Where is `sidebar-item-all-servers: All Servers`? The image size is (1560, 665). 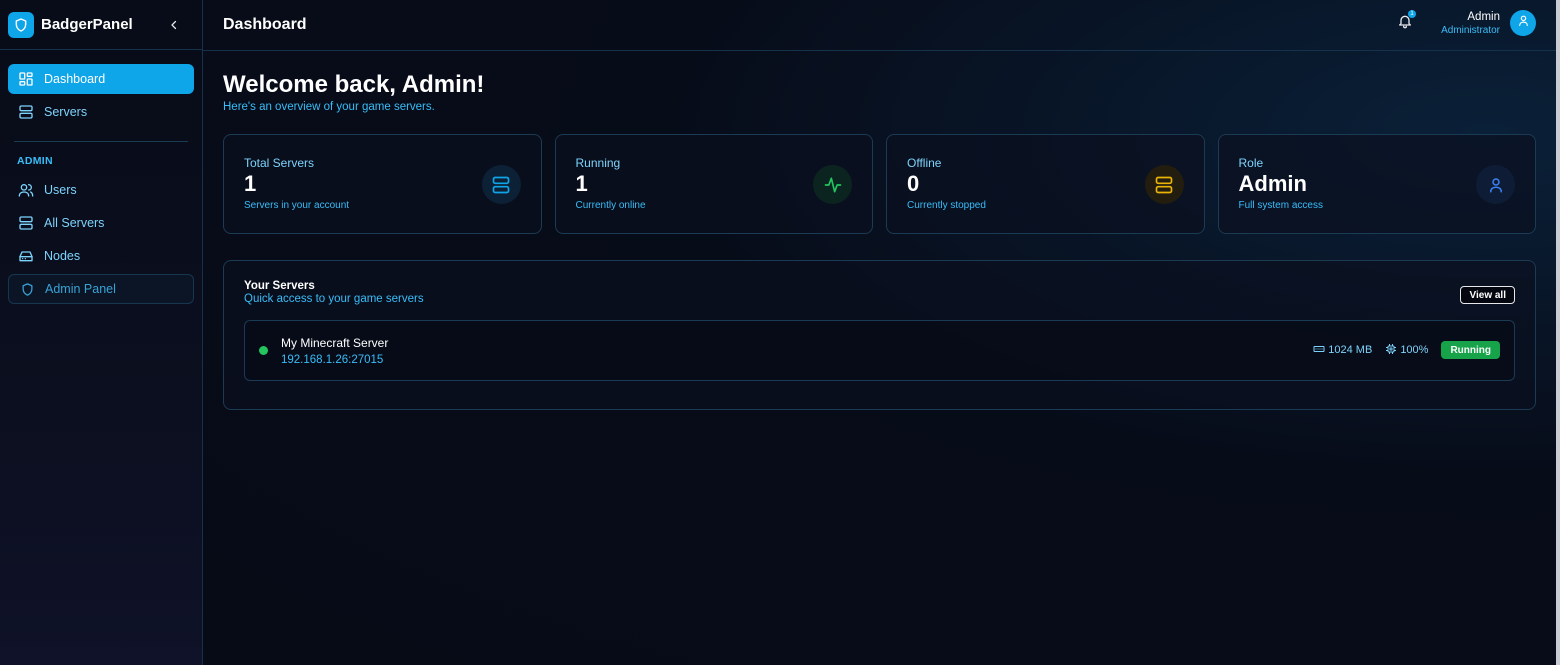
sidebar-item-all-servers: All Servers is located at coordinates (101, 223).